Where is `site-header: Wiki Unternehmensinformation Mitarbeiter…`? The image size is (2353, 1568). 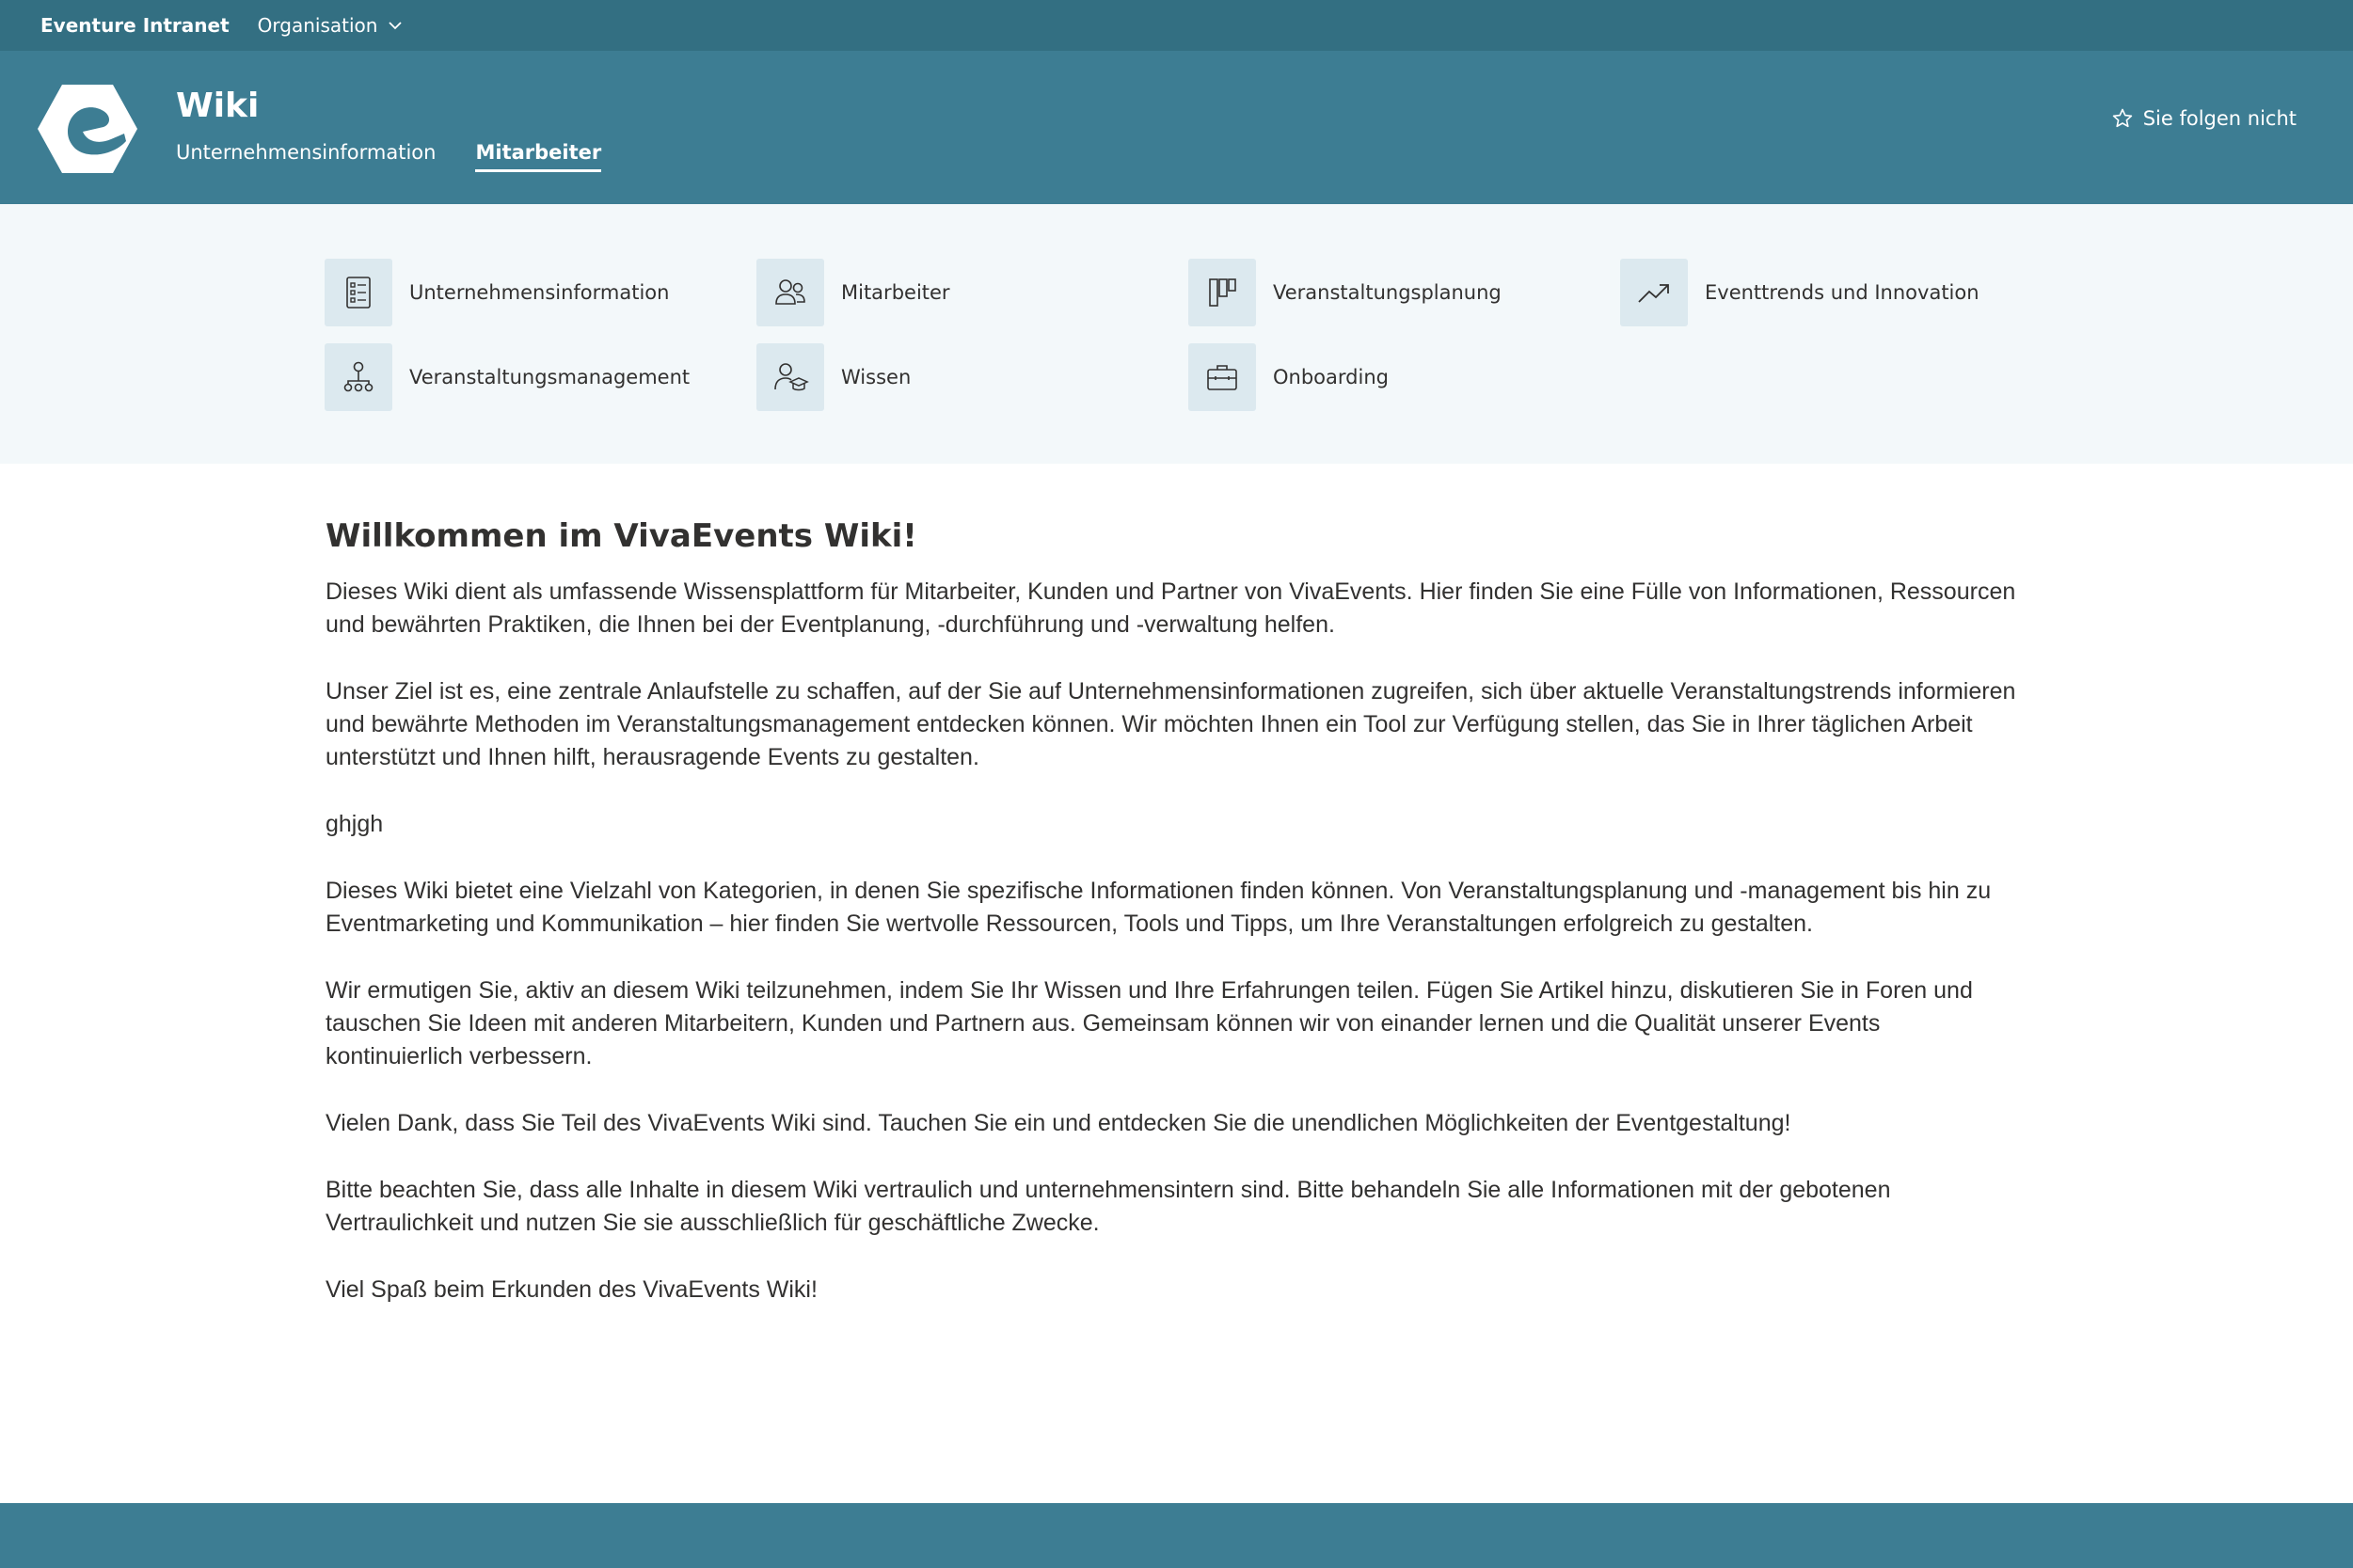 site-header: Wiki Unternehmensinformation Mitarbeiter… is located at coordinates (1176, 127).